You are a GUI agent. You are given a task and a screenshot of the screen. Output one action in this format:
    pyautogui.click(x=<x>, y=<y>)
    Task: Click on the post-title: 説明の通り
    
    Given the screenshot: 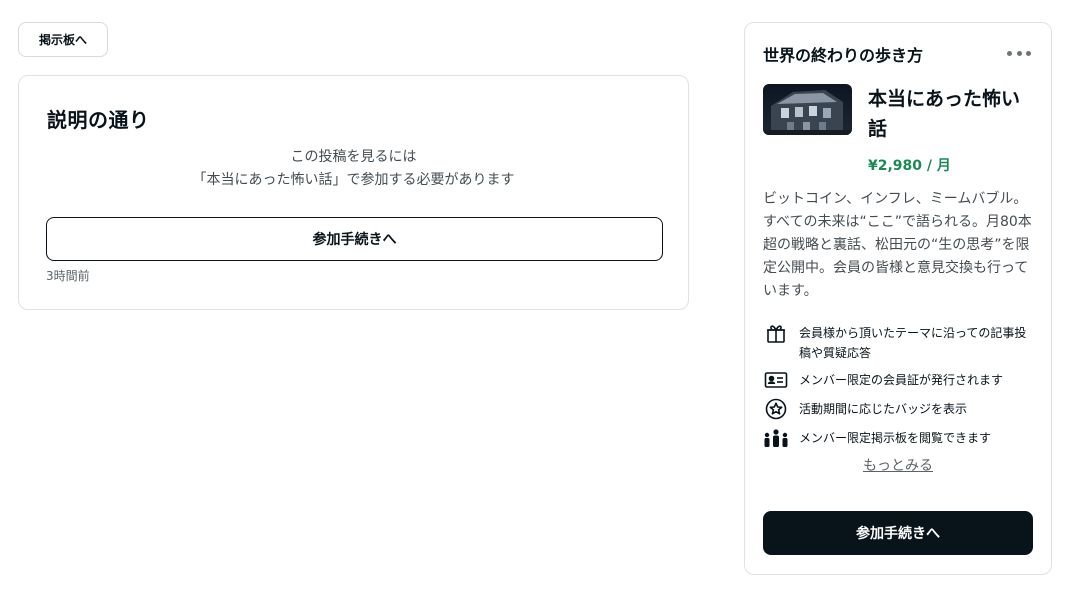 What is the action you would take?
    pyautogui.click(x=98, y=120)
    